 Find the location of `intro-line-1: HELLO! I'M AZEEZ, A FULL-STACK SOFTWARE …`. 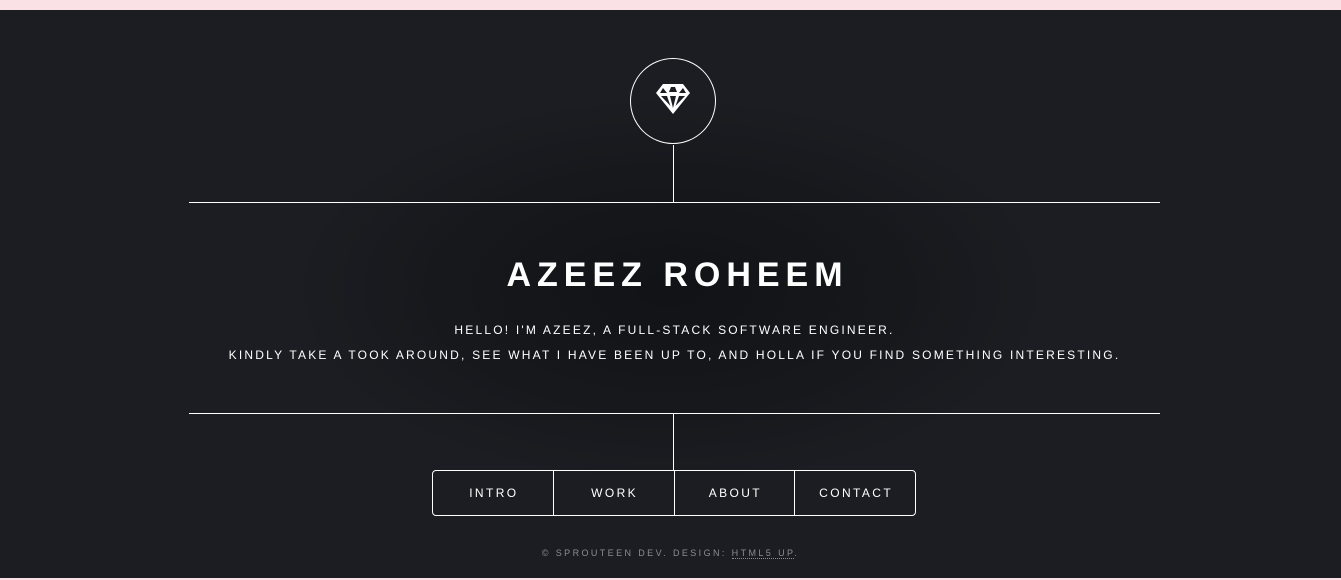

intro-line-1: HELLO! I'M AZEEZ, A FULL-STACK SOFTWARE … is located at coordinates (674, 330).